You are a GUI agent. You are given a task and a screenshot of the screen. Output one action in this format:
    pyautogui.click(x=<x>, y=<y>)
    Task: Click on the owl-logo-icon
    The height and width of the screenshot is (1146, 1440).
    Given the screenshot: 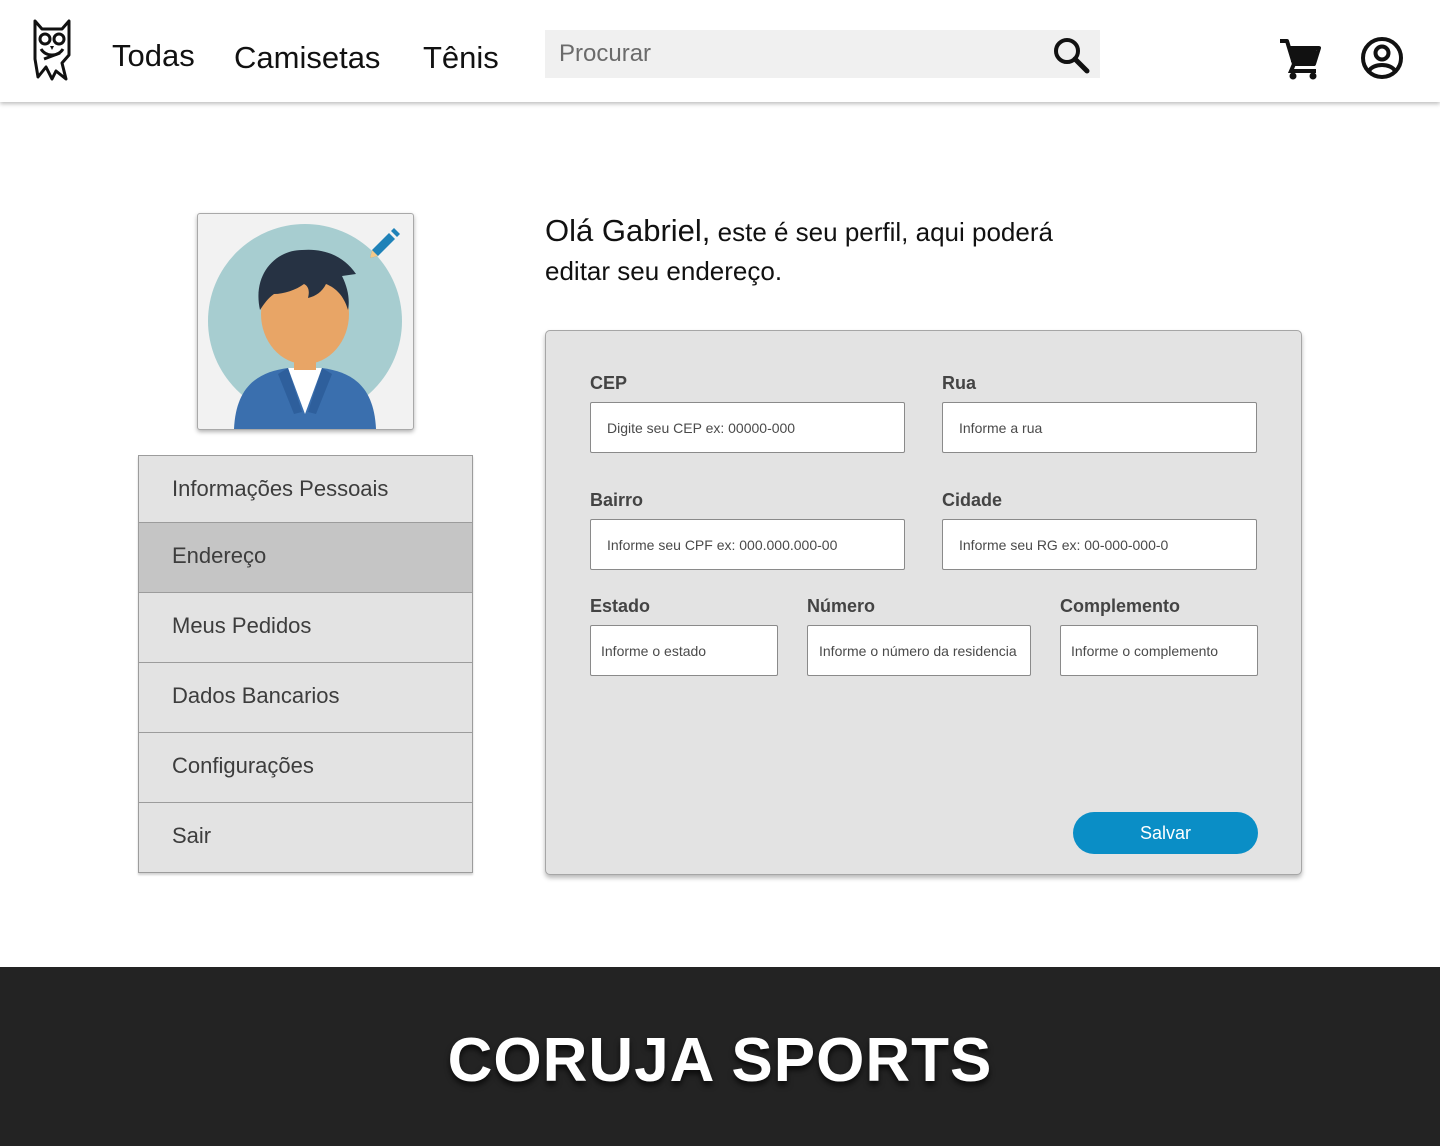 What is the action you would take?
    pyautogui.click(x=52, y=50)
    